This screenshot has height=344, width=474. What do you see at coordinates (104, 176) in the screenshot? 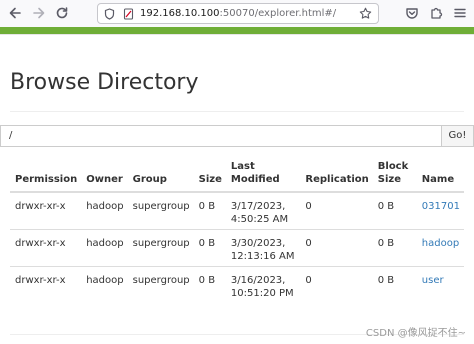
I see `header-owner: Owner` at bounding box center [104, 176].